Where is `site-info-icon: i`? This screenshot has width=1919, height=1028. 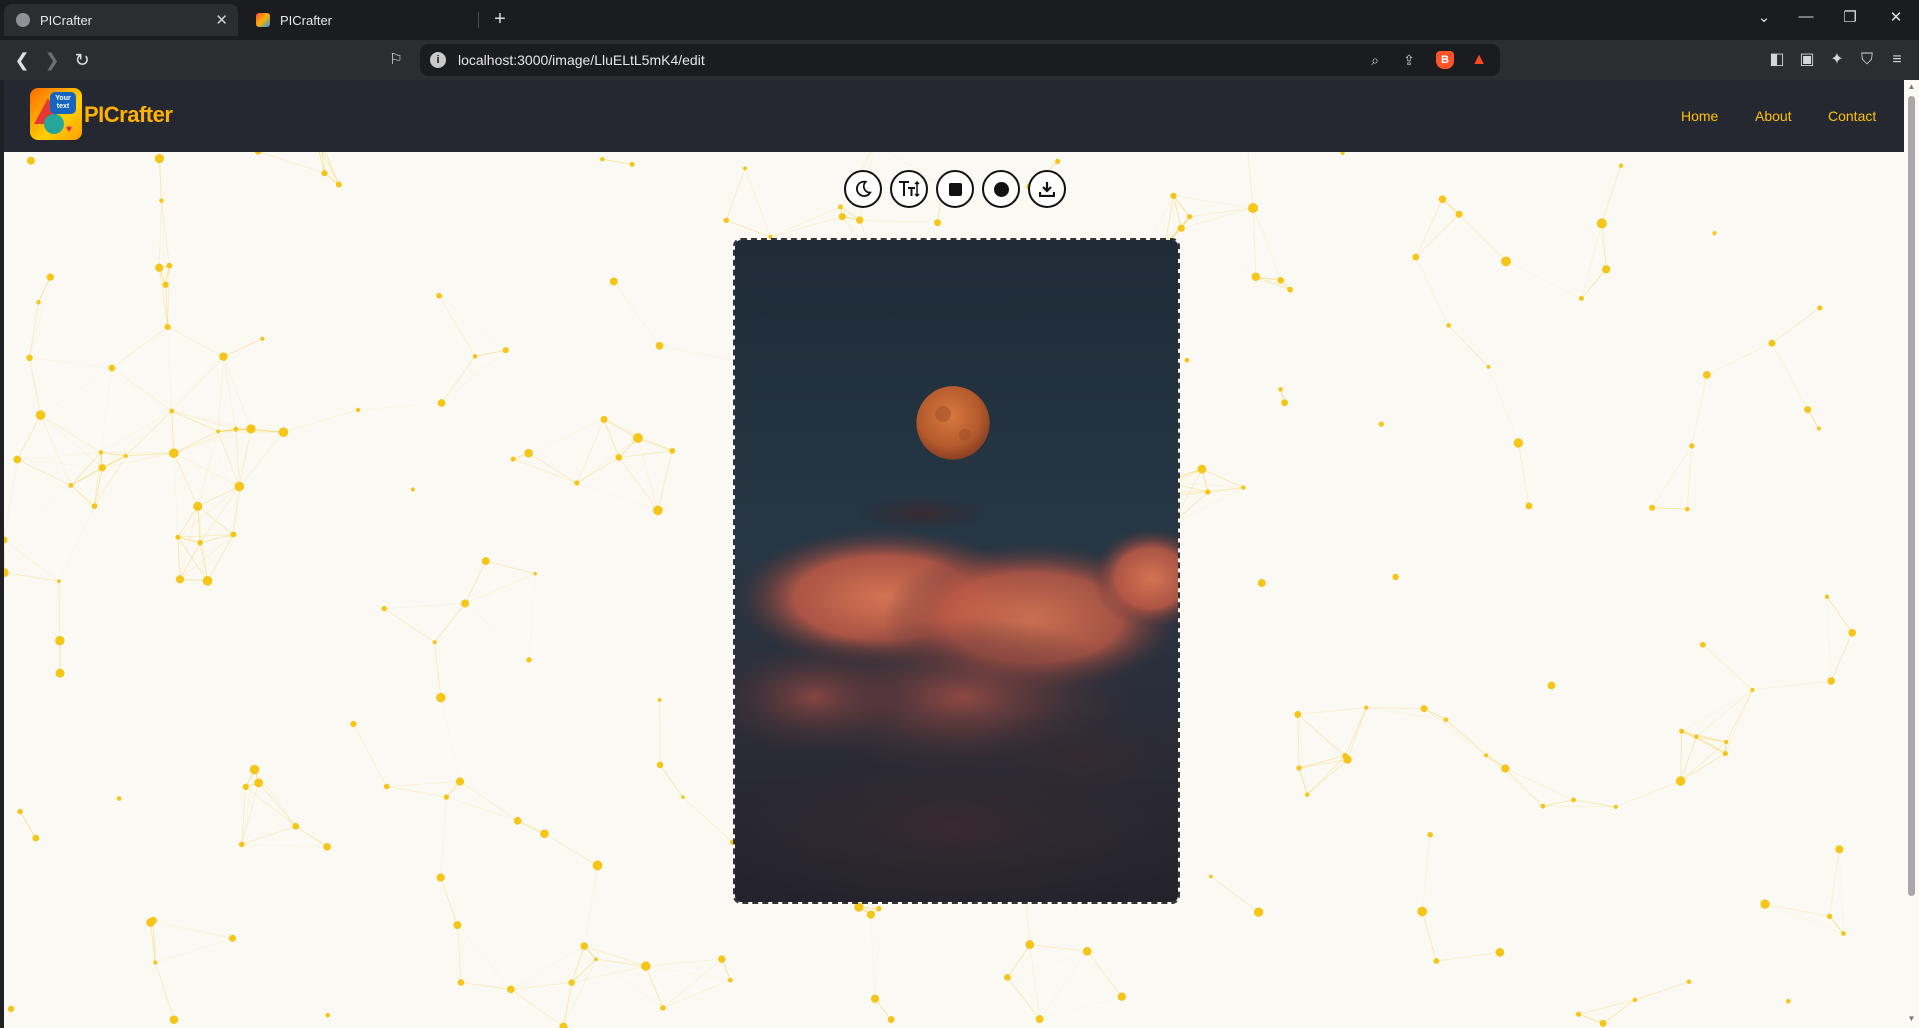
site-info-icon: i is located at coordinates (438, 60).